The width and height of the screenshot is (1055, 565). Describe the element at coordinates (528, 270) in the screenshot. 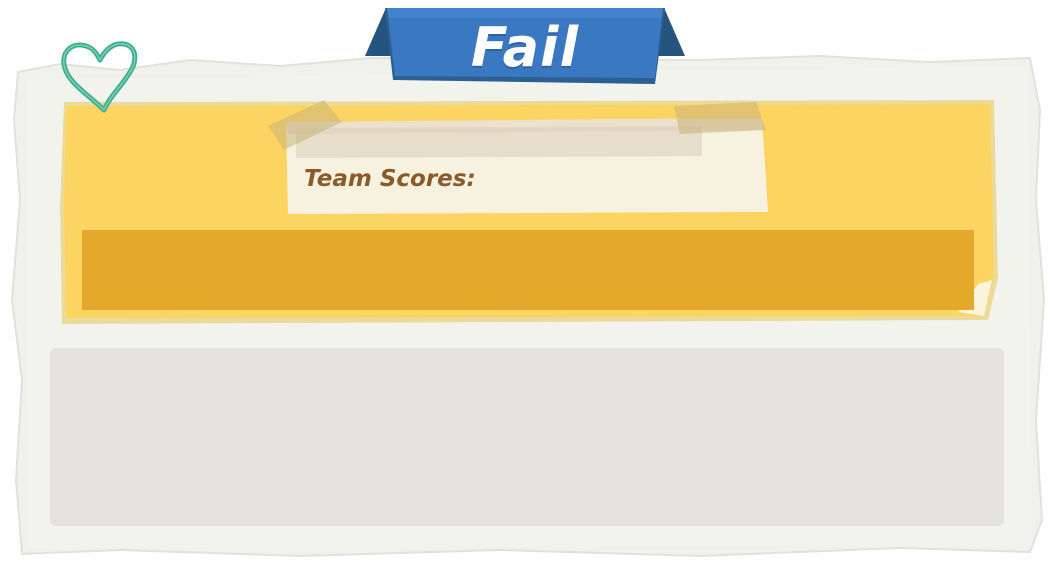

I see `team-scores-bar` at that location.